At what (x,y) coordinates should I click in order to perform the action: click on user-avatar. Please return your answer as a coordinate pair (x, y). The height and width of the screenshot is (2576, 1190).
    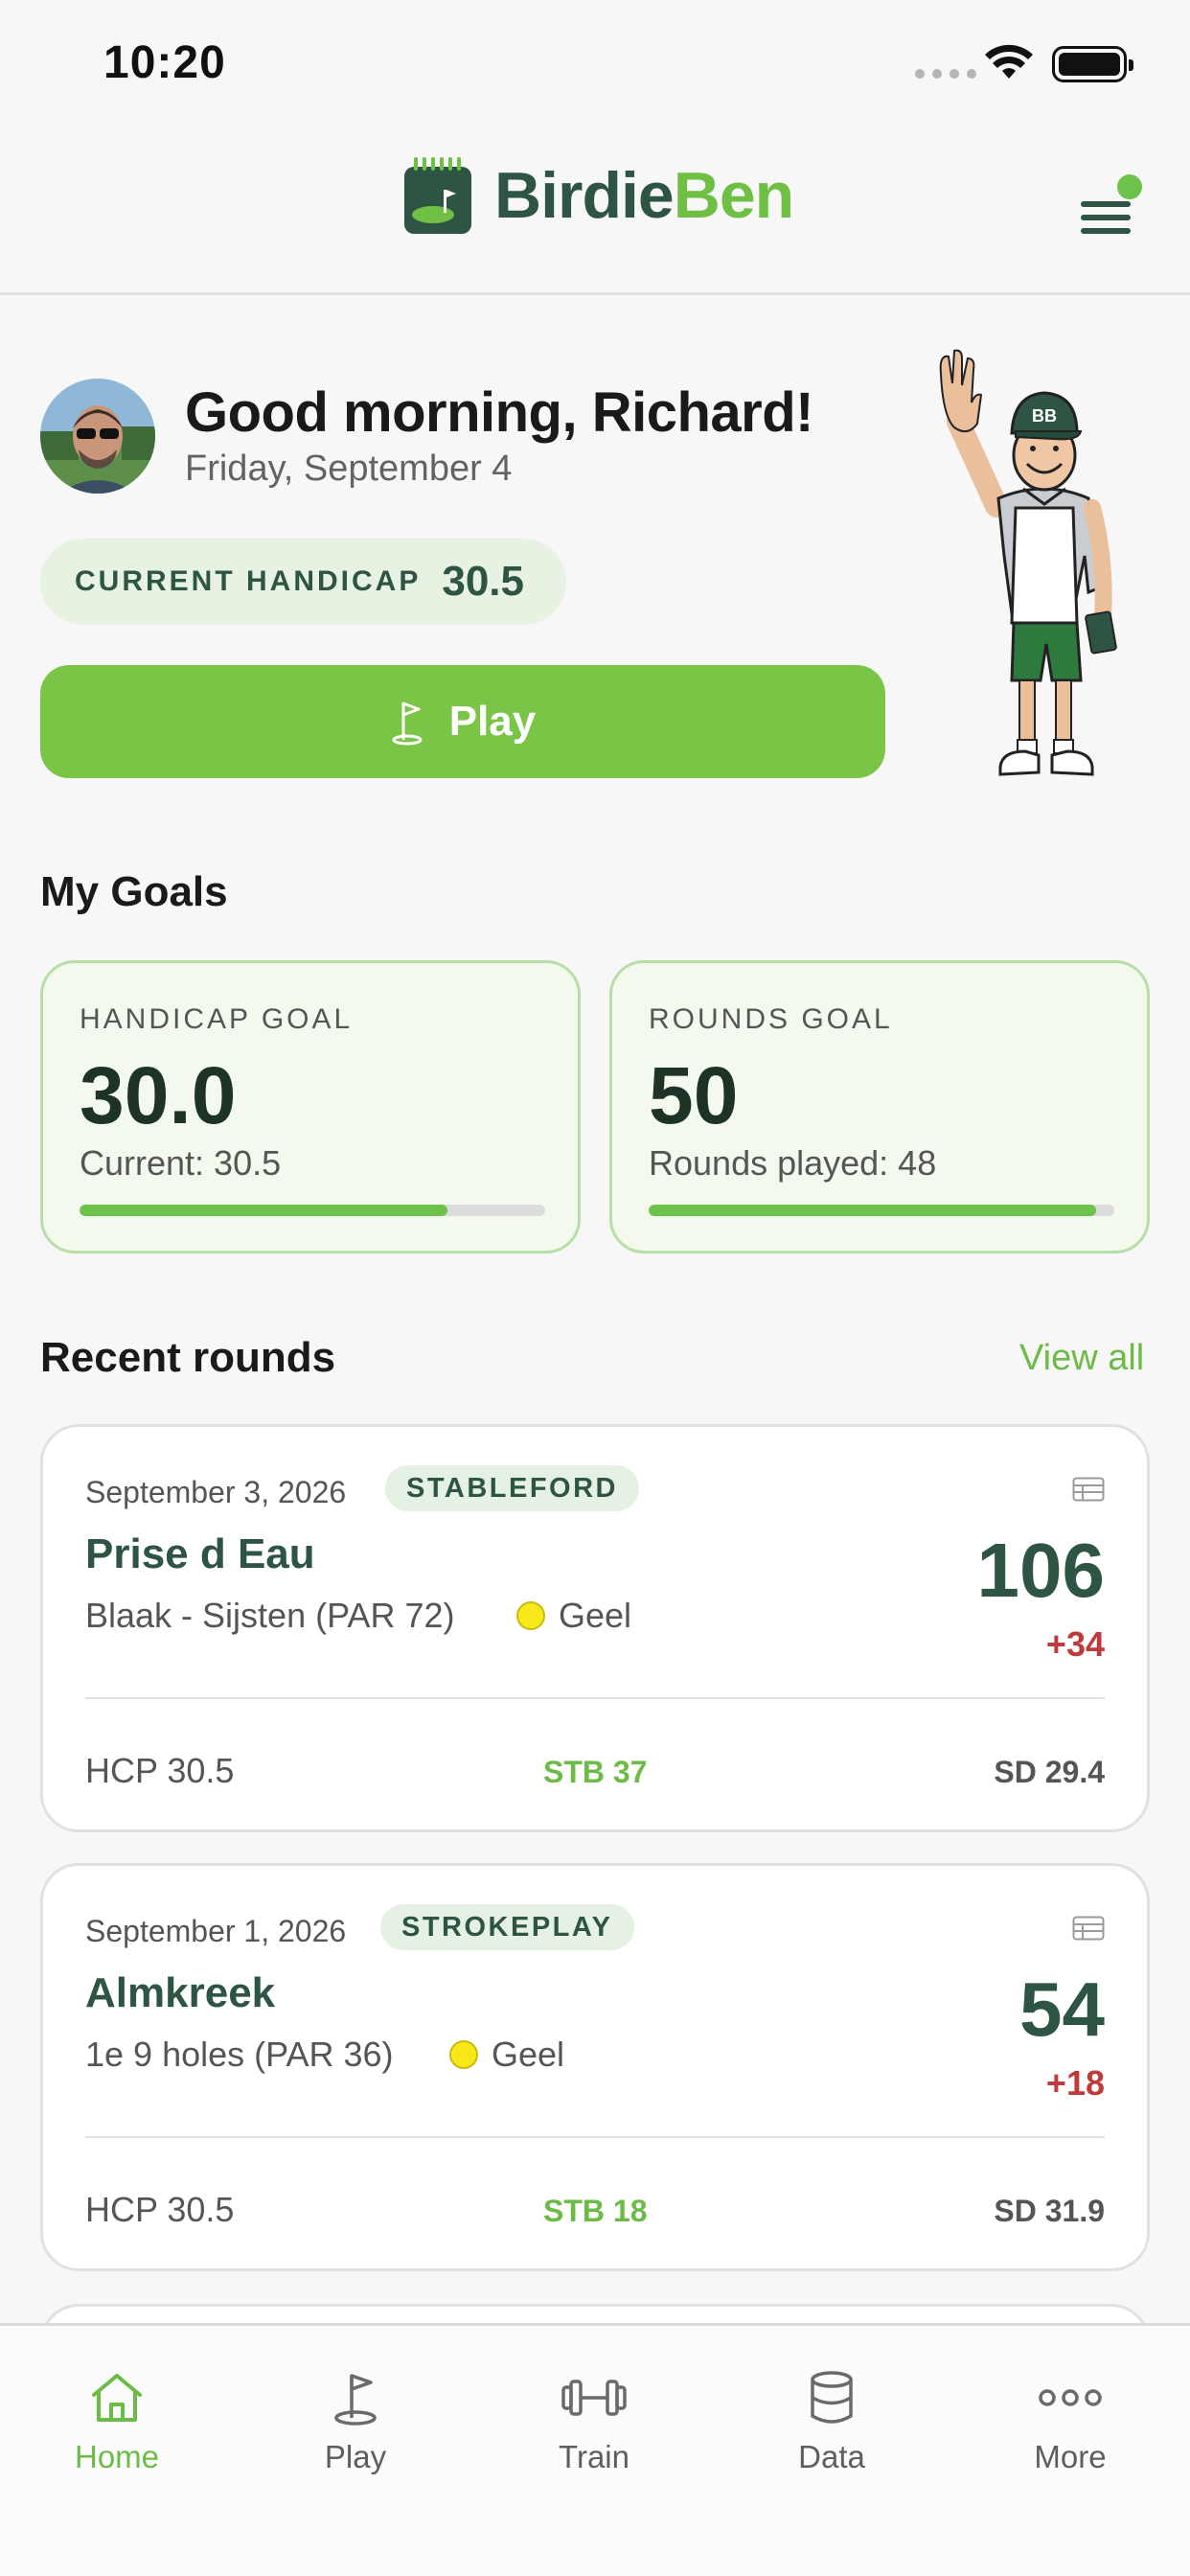
    Looking at the image, I should click on (97, 436).